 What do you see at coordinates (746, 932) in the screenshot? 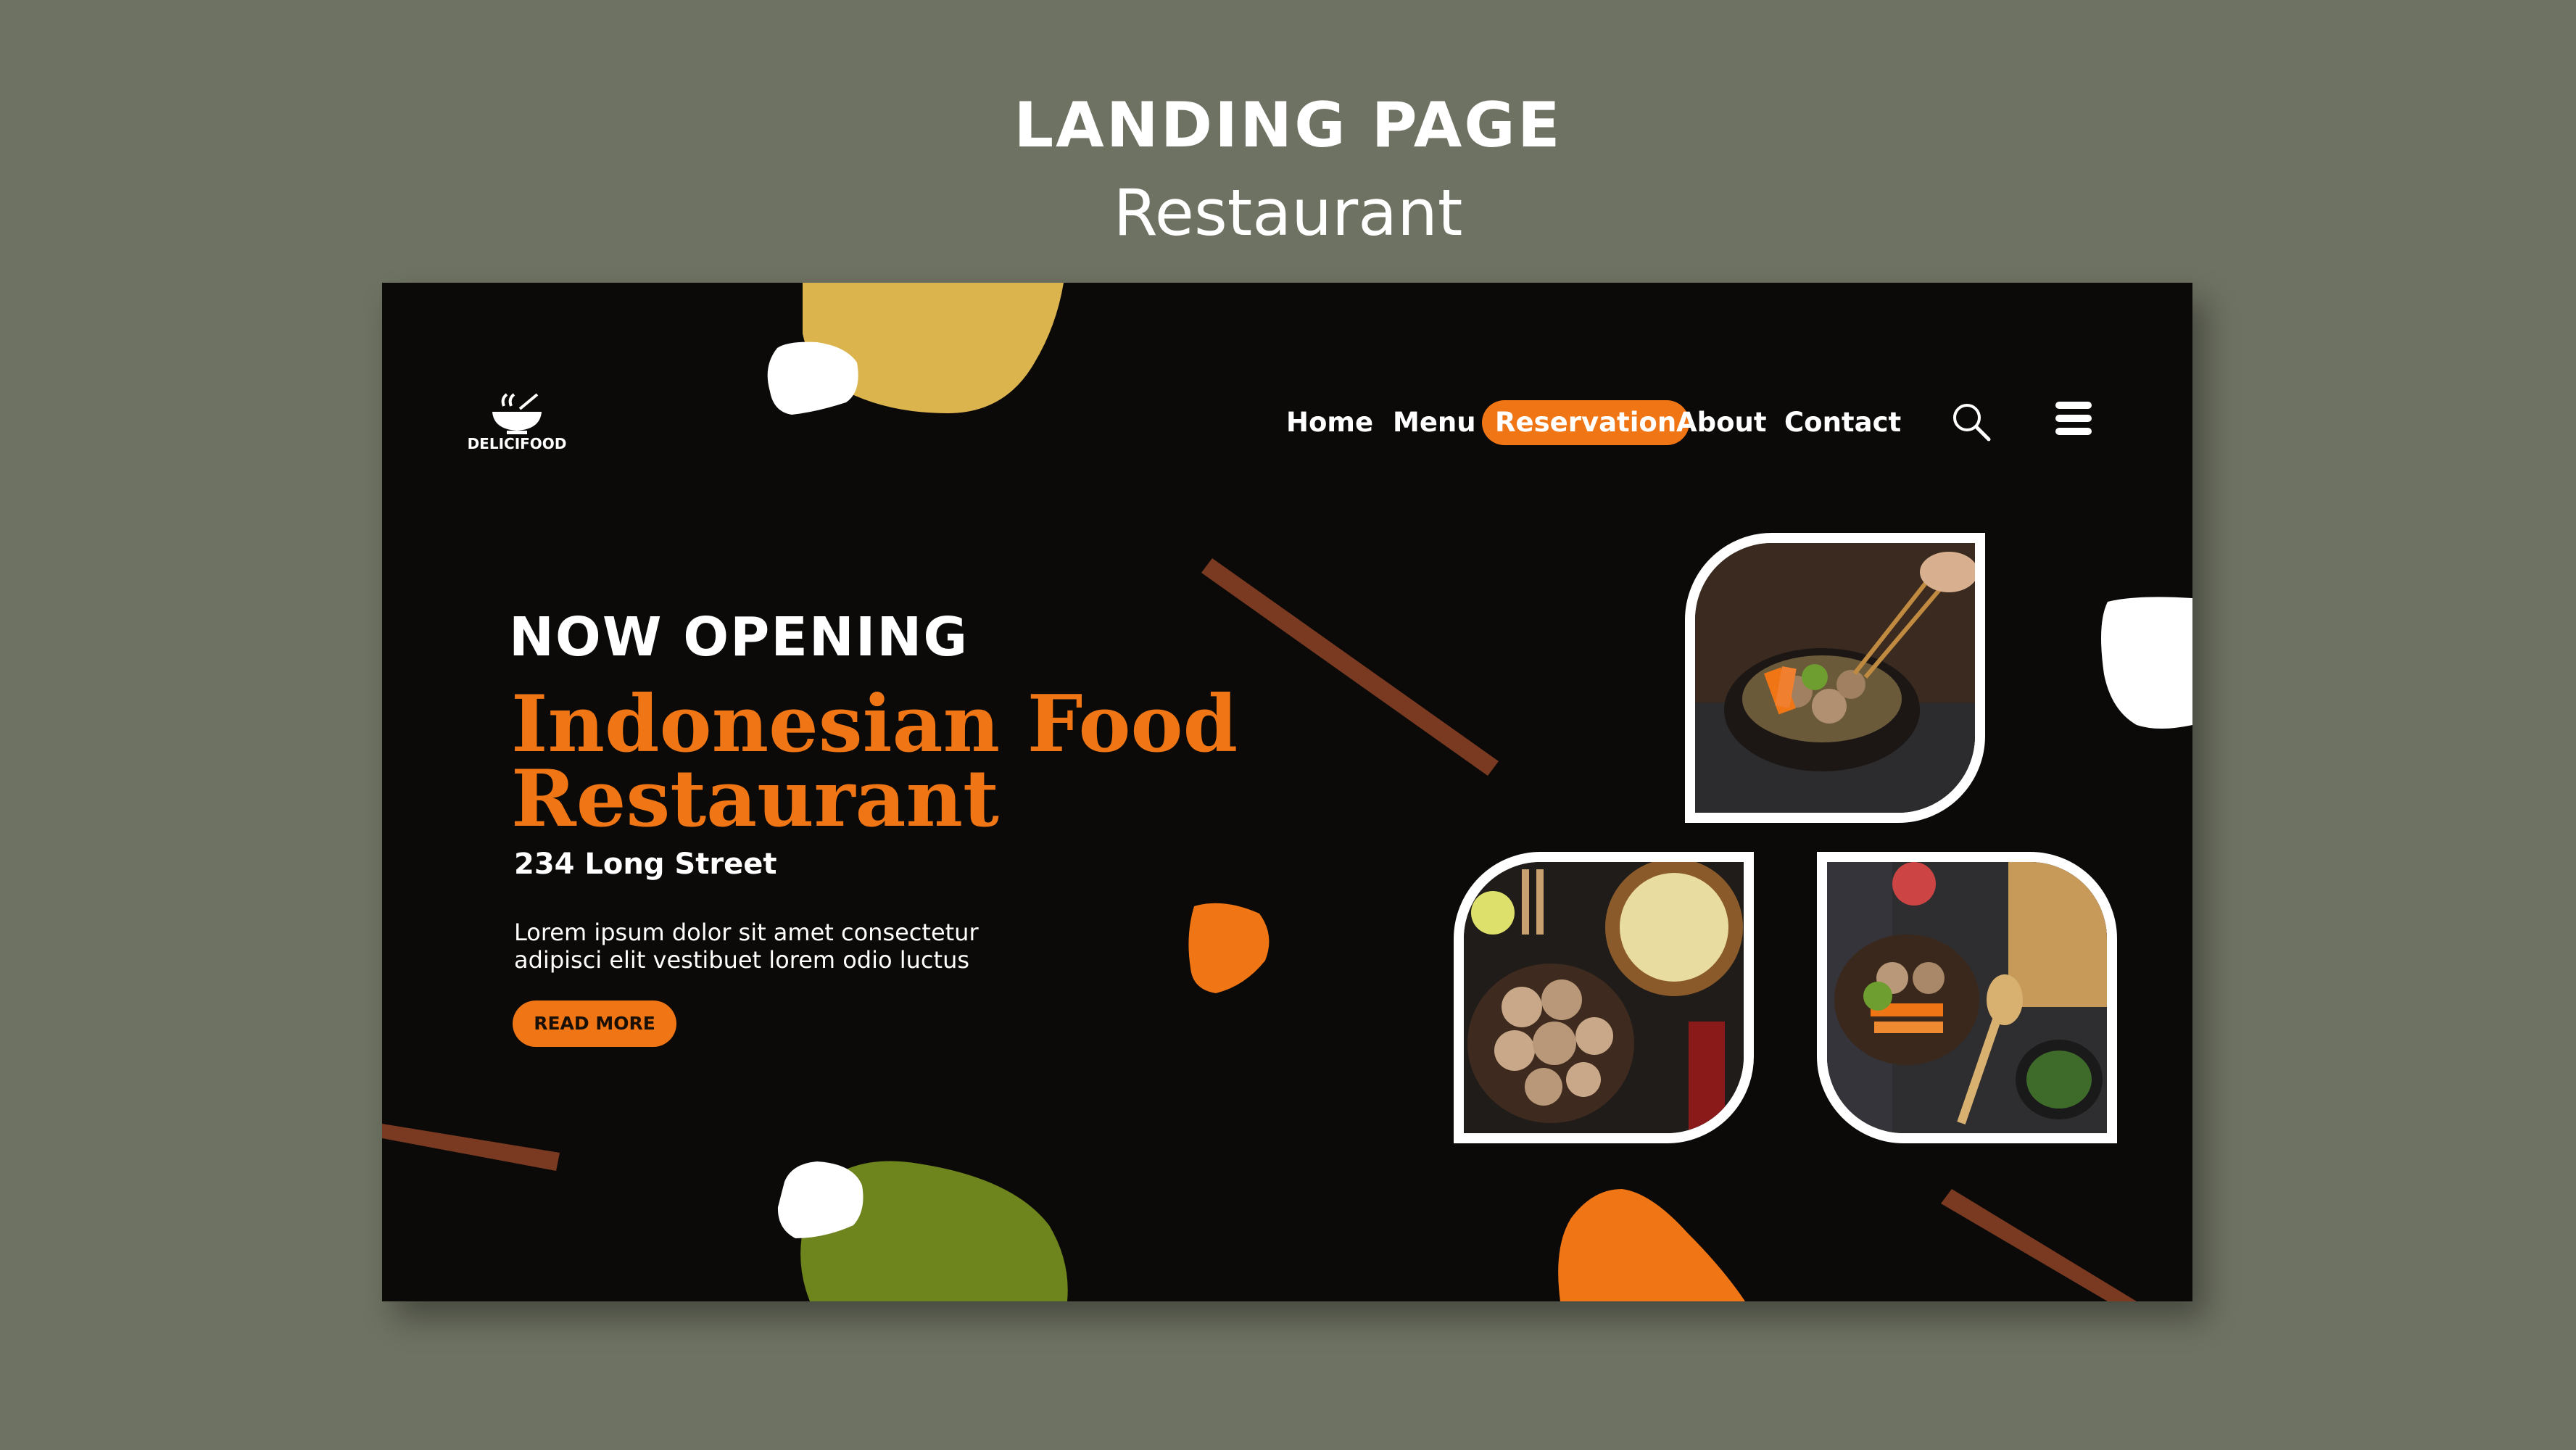
I see `hero-body-line1: Lorem ipsum dolor sit amet consectetur` at bounding box center [746, 932].